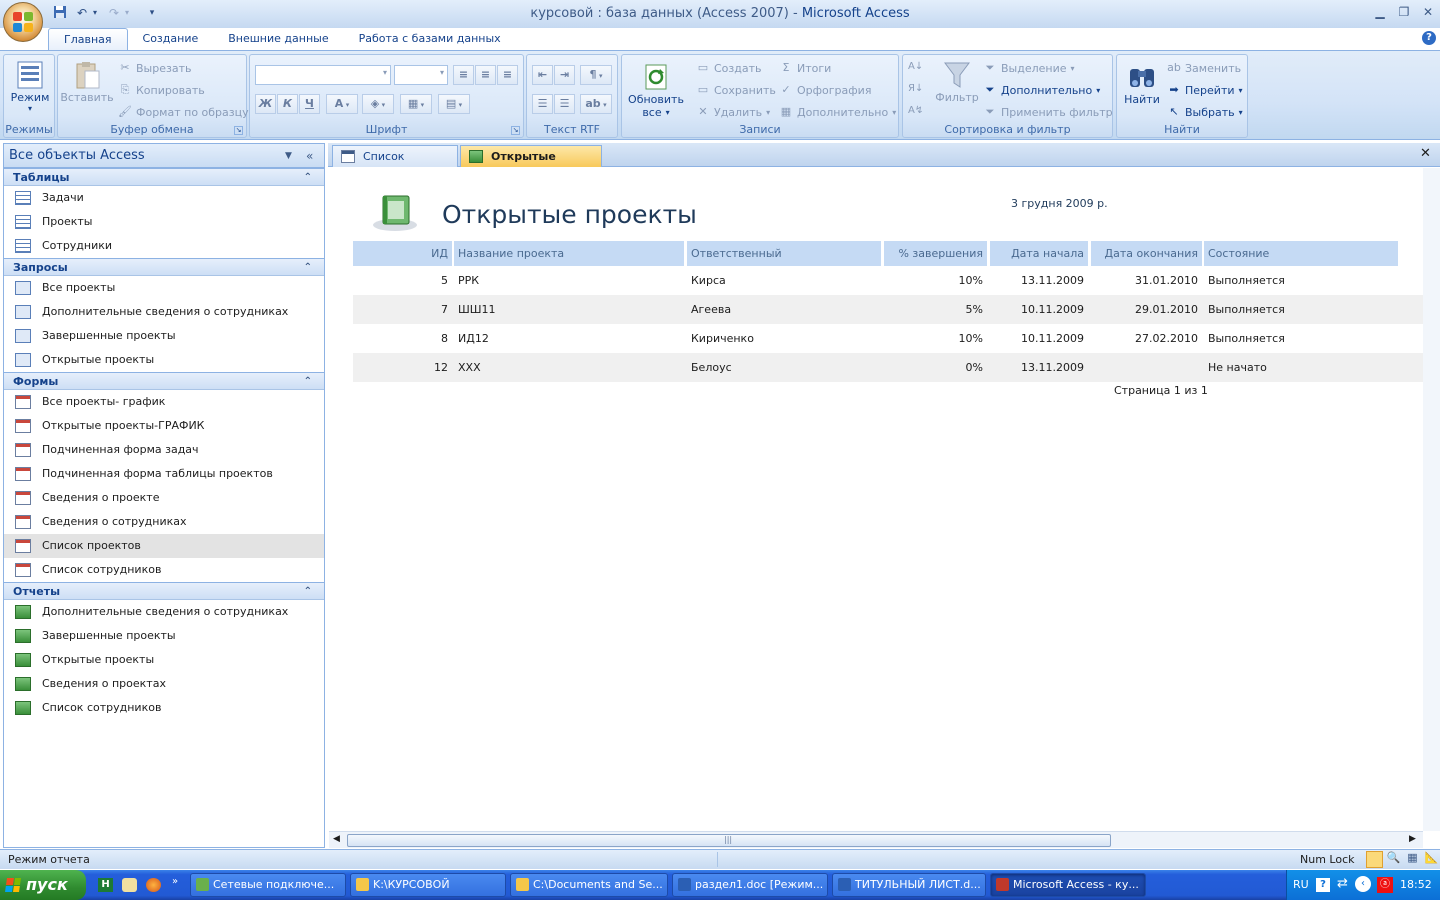 The width and height of the screenshot is (1440, 900). I want to click on paste-button: Вставить, so click(87, 81).